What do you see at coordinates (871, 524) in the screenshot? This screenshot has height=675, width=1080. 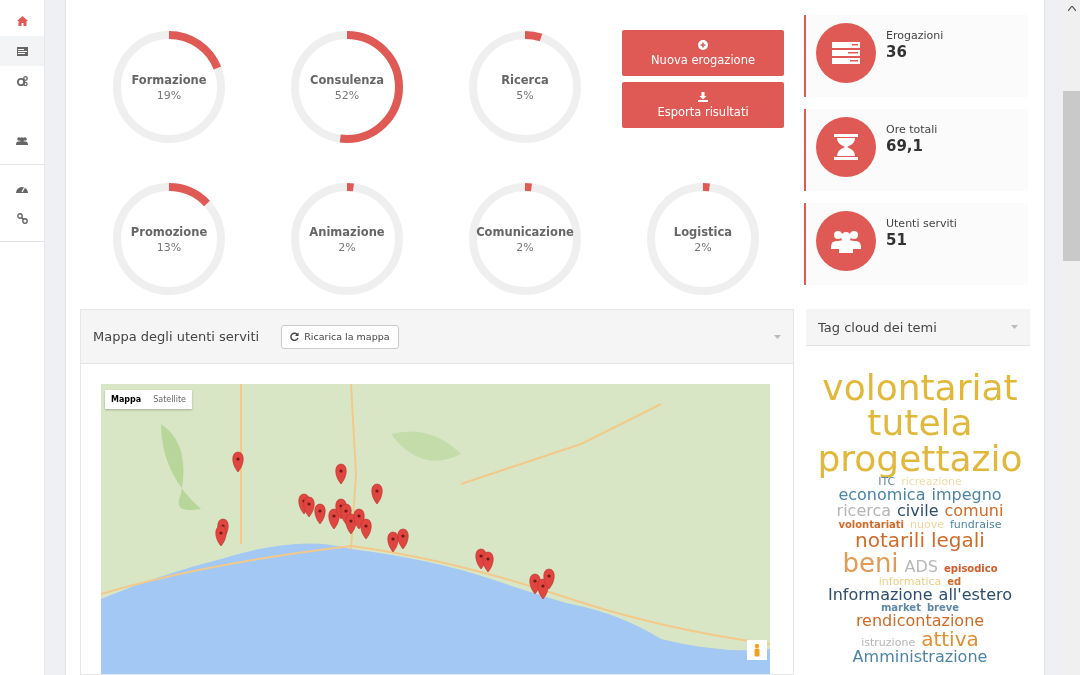 I see `tag-word: volontariati` at bounding box center [871, 524].